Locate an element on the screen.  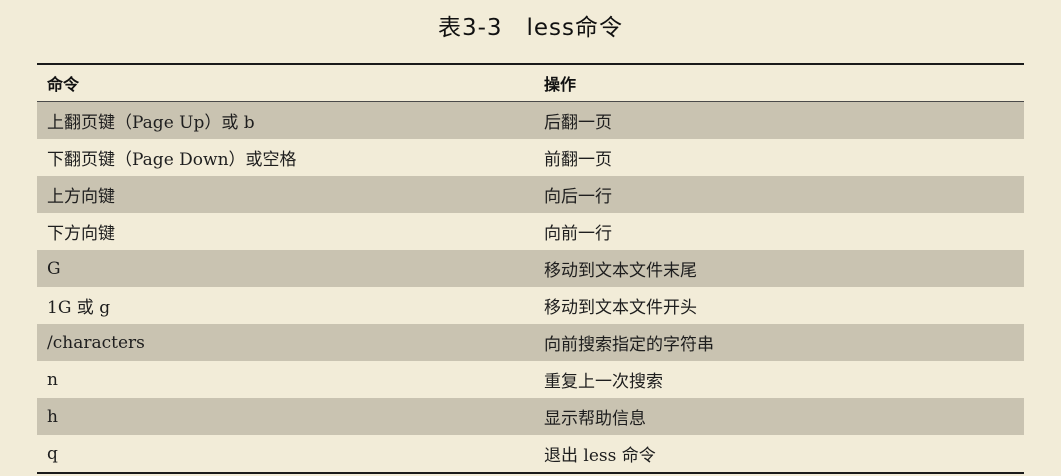
header-operation: 操作 is located at coordinates (560, 84).